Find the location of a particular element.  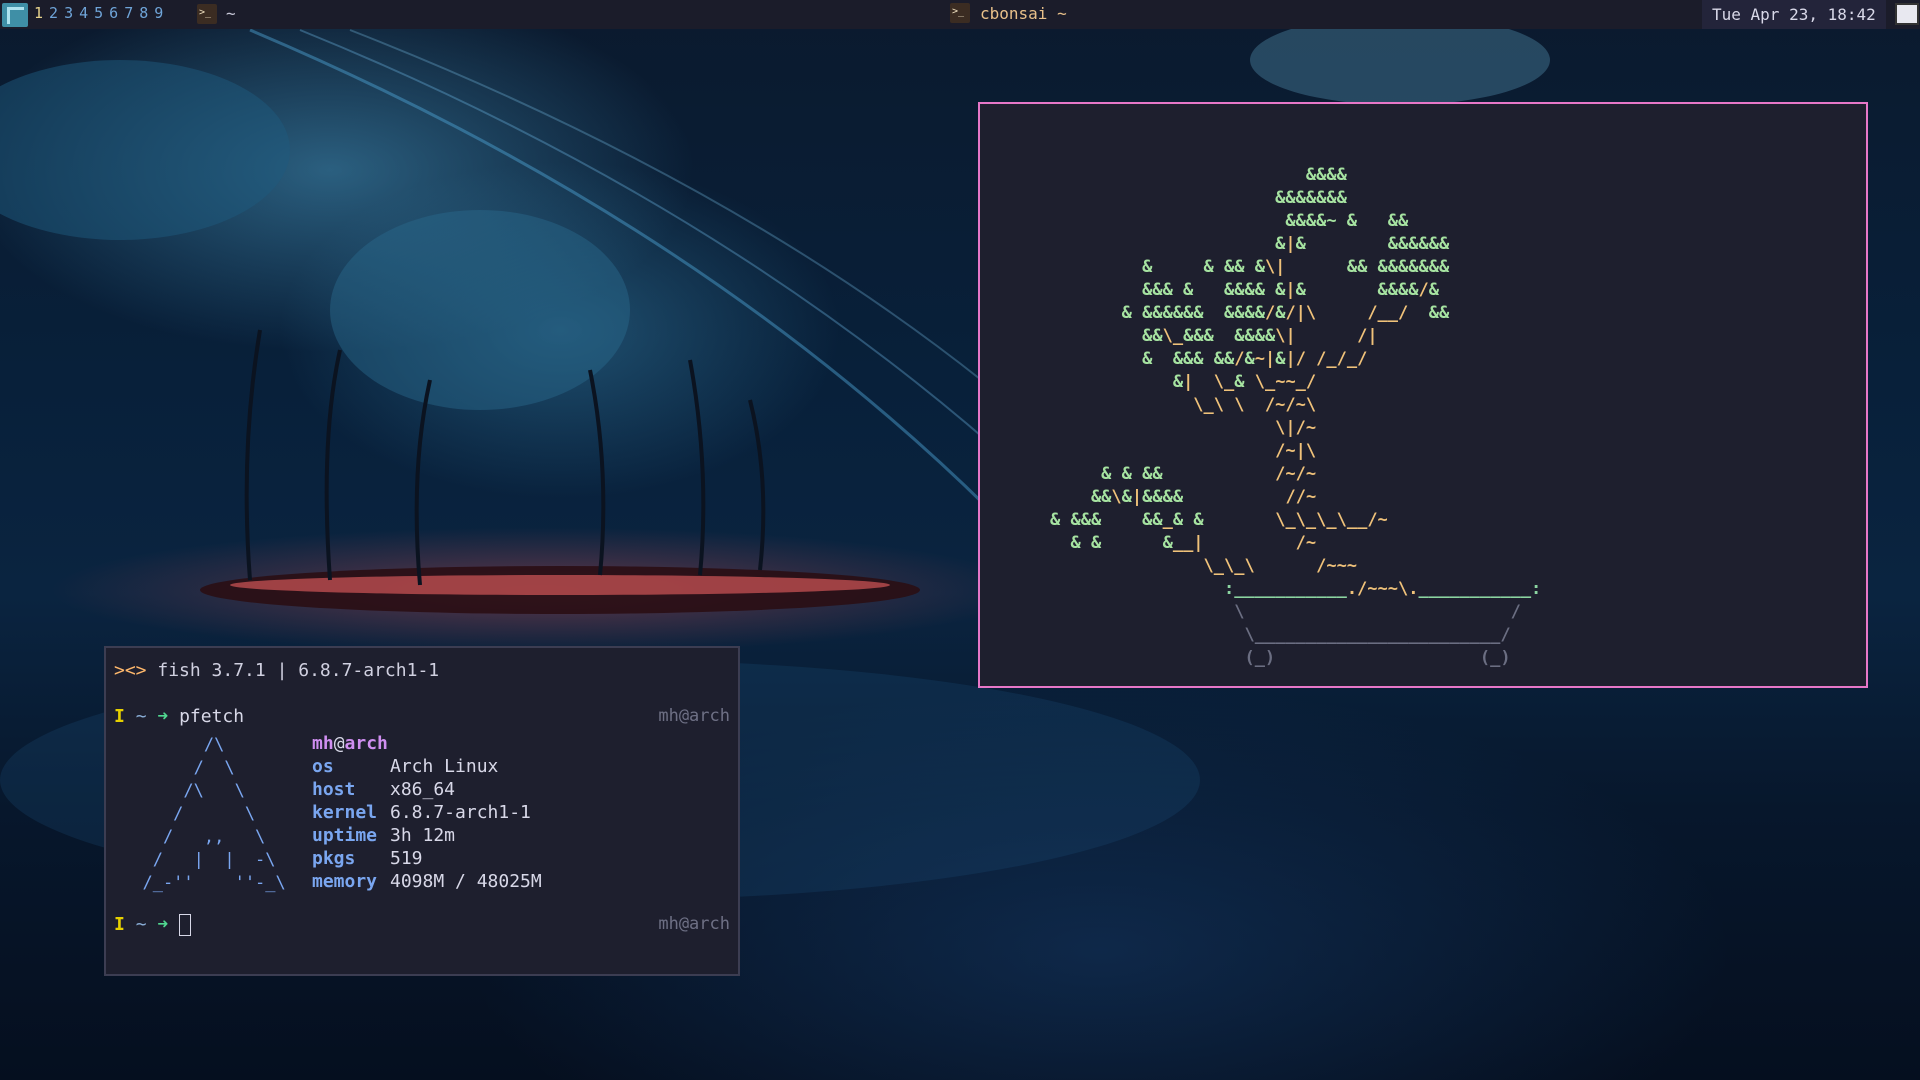

prompt-line-1: I ~ ➜ pfetch is located at coordinates (179, 716).